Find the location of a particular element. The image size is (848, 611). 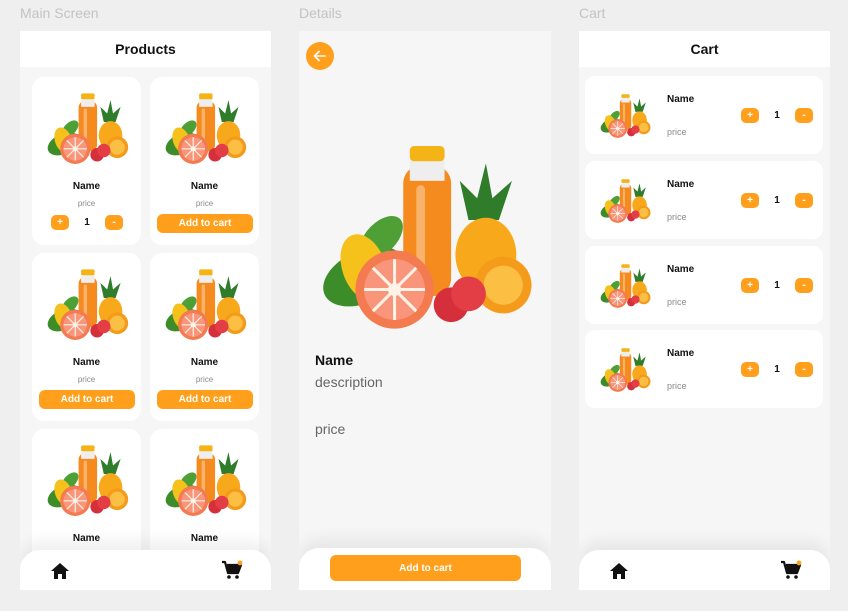

cart-screen-label: Cart is located at coordinates (592, 13).